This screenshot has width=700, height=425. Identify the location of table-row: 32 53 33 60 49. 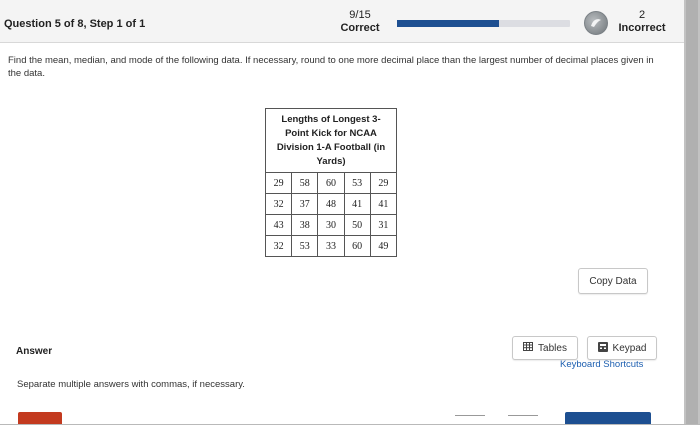
(331, 246).